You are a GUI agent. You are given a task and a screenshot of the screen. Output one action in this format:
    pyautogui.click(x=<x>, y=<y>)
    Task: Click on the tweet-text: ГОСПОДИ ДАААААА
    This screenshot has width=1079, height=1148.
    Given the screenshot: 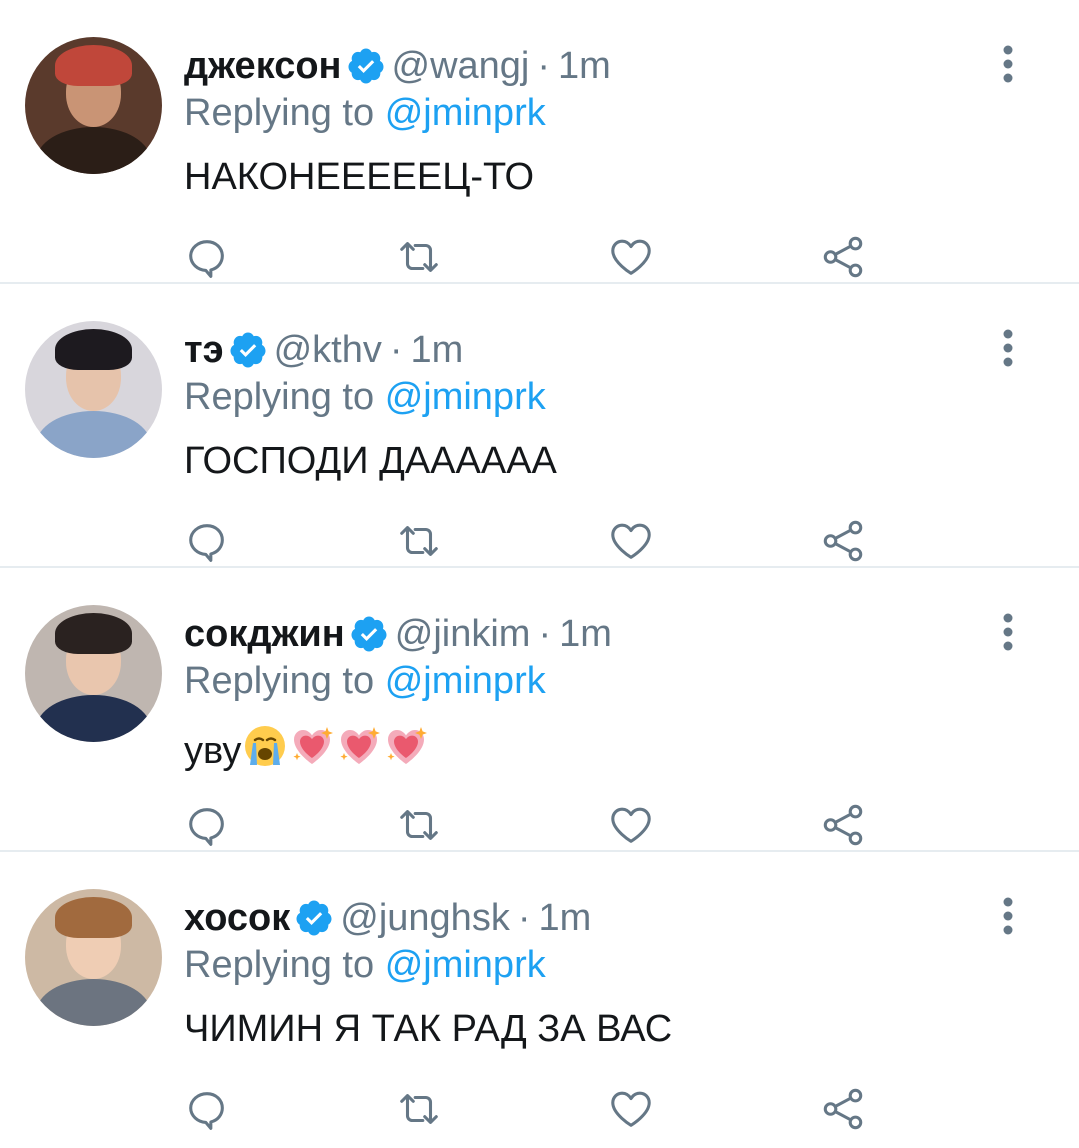 What is the action you would take?
    pyautogui.click(x=370, y=461)
    